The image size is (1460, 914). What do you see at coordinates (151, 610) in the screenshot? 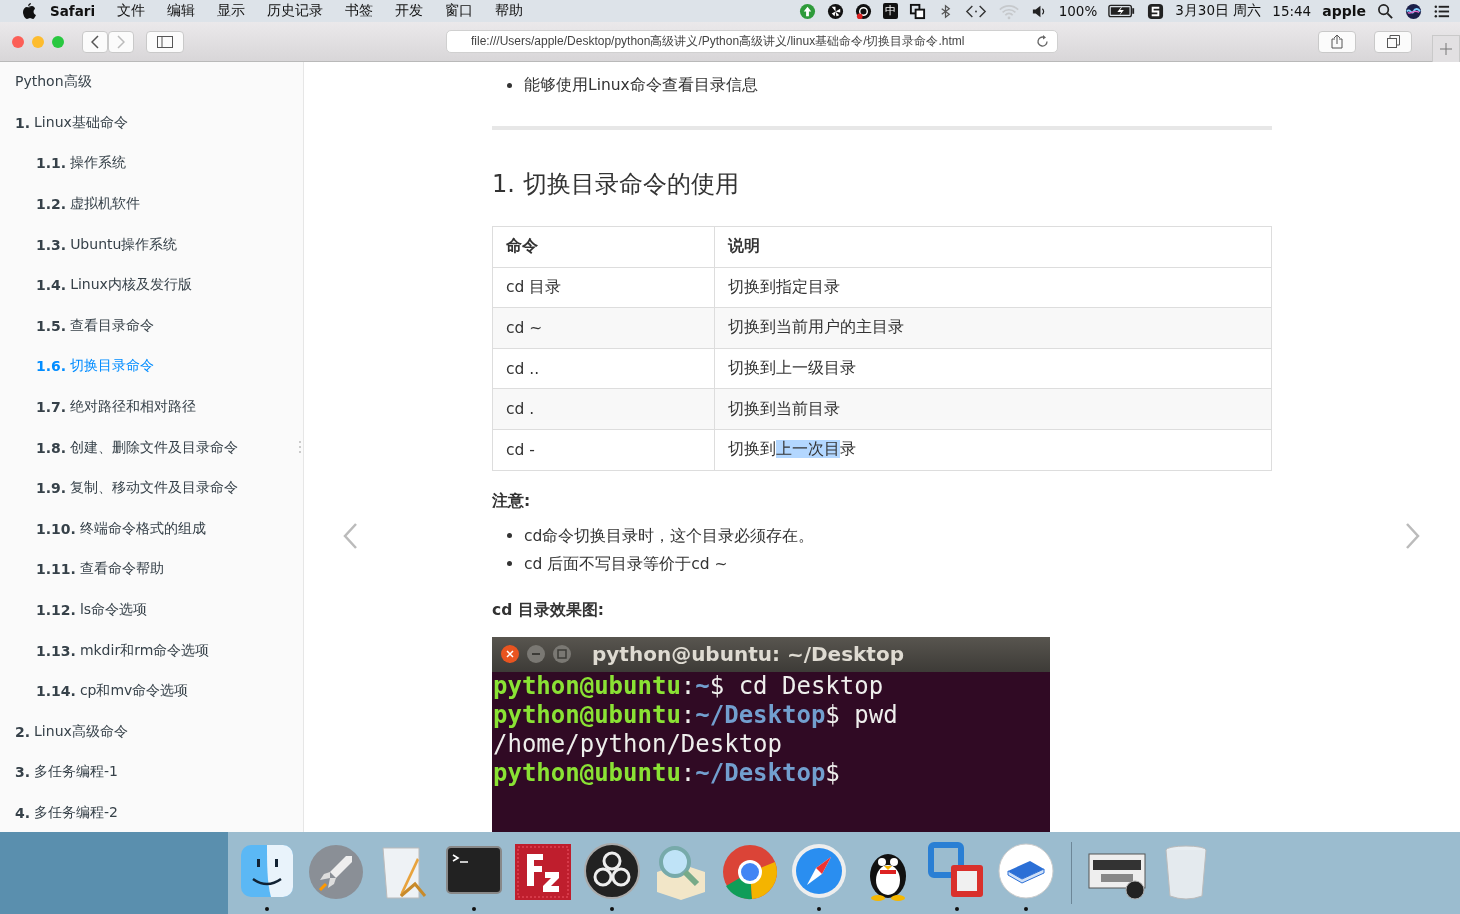
I see `sidebar-item: 1.12. ls命令选项` at bounding box center [151, 610].